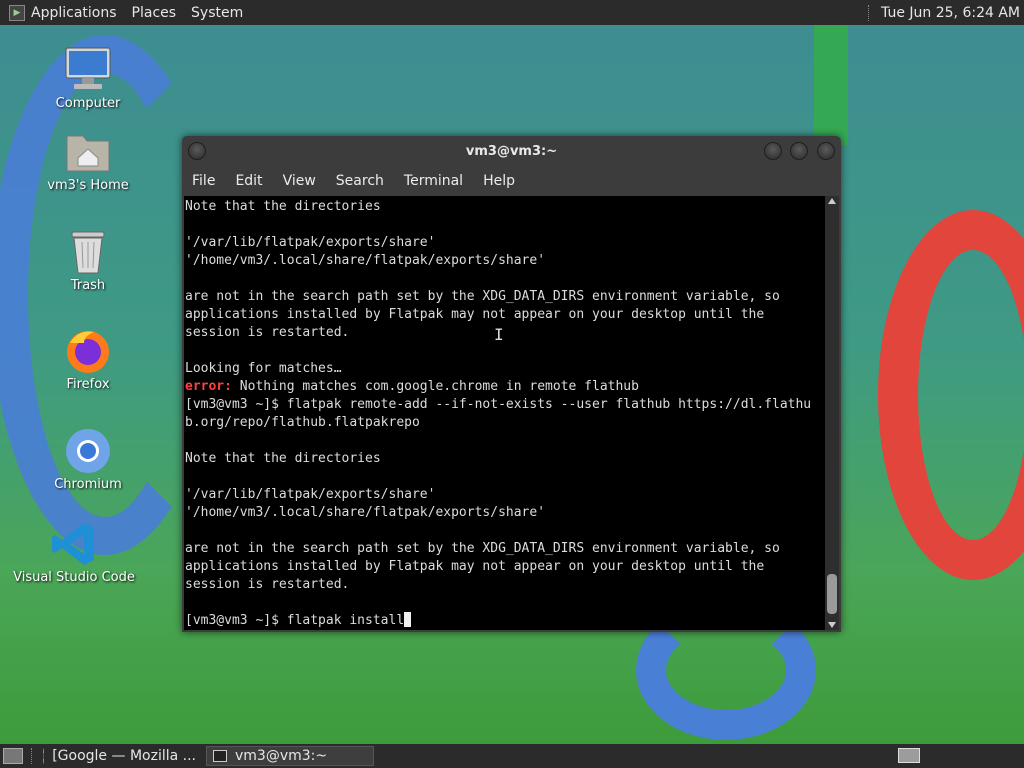  I want to click on maximize-button, so click(799, 151).